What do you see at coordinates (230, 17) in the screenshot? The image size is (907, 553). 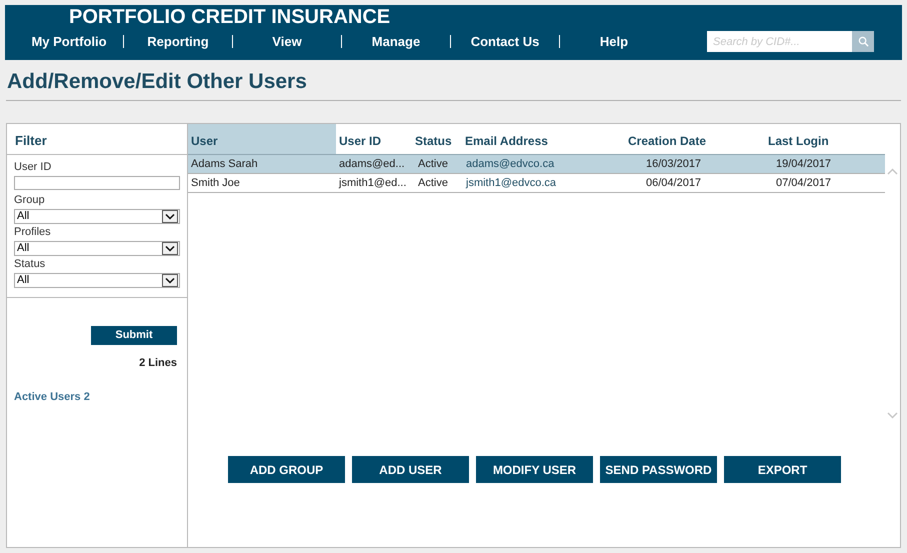 I see `site-title: PORTFOLIO CREDIT INSURANCE` at bounding box center [230, 17].